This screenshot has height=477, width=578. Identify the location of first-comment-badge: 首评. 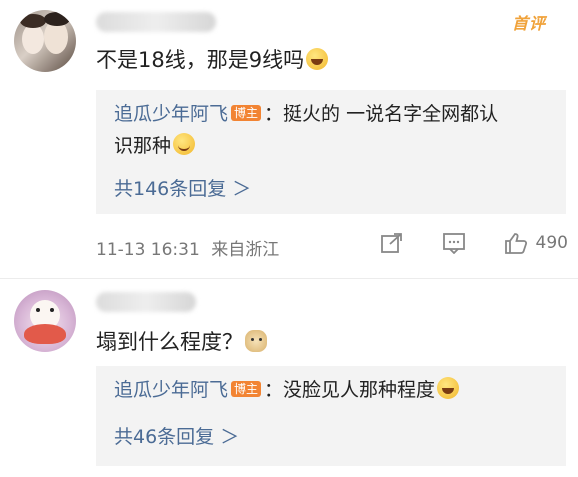
(528, 23).